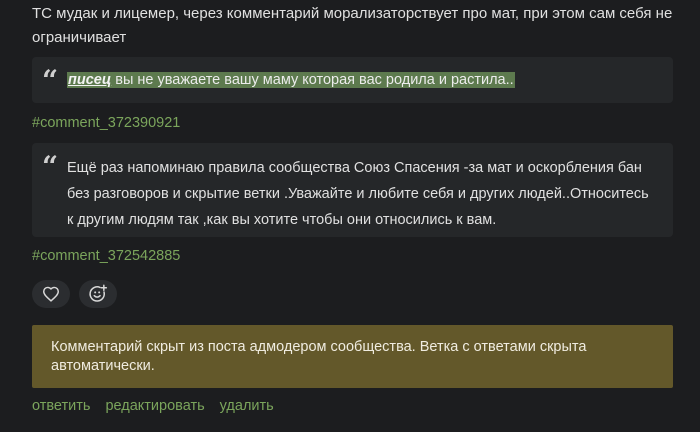  I want to click on add-reaction-button, so click(98, 294).